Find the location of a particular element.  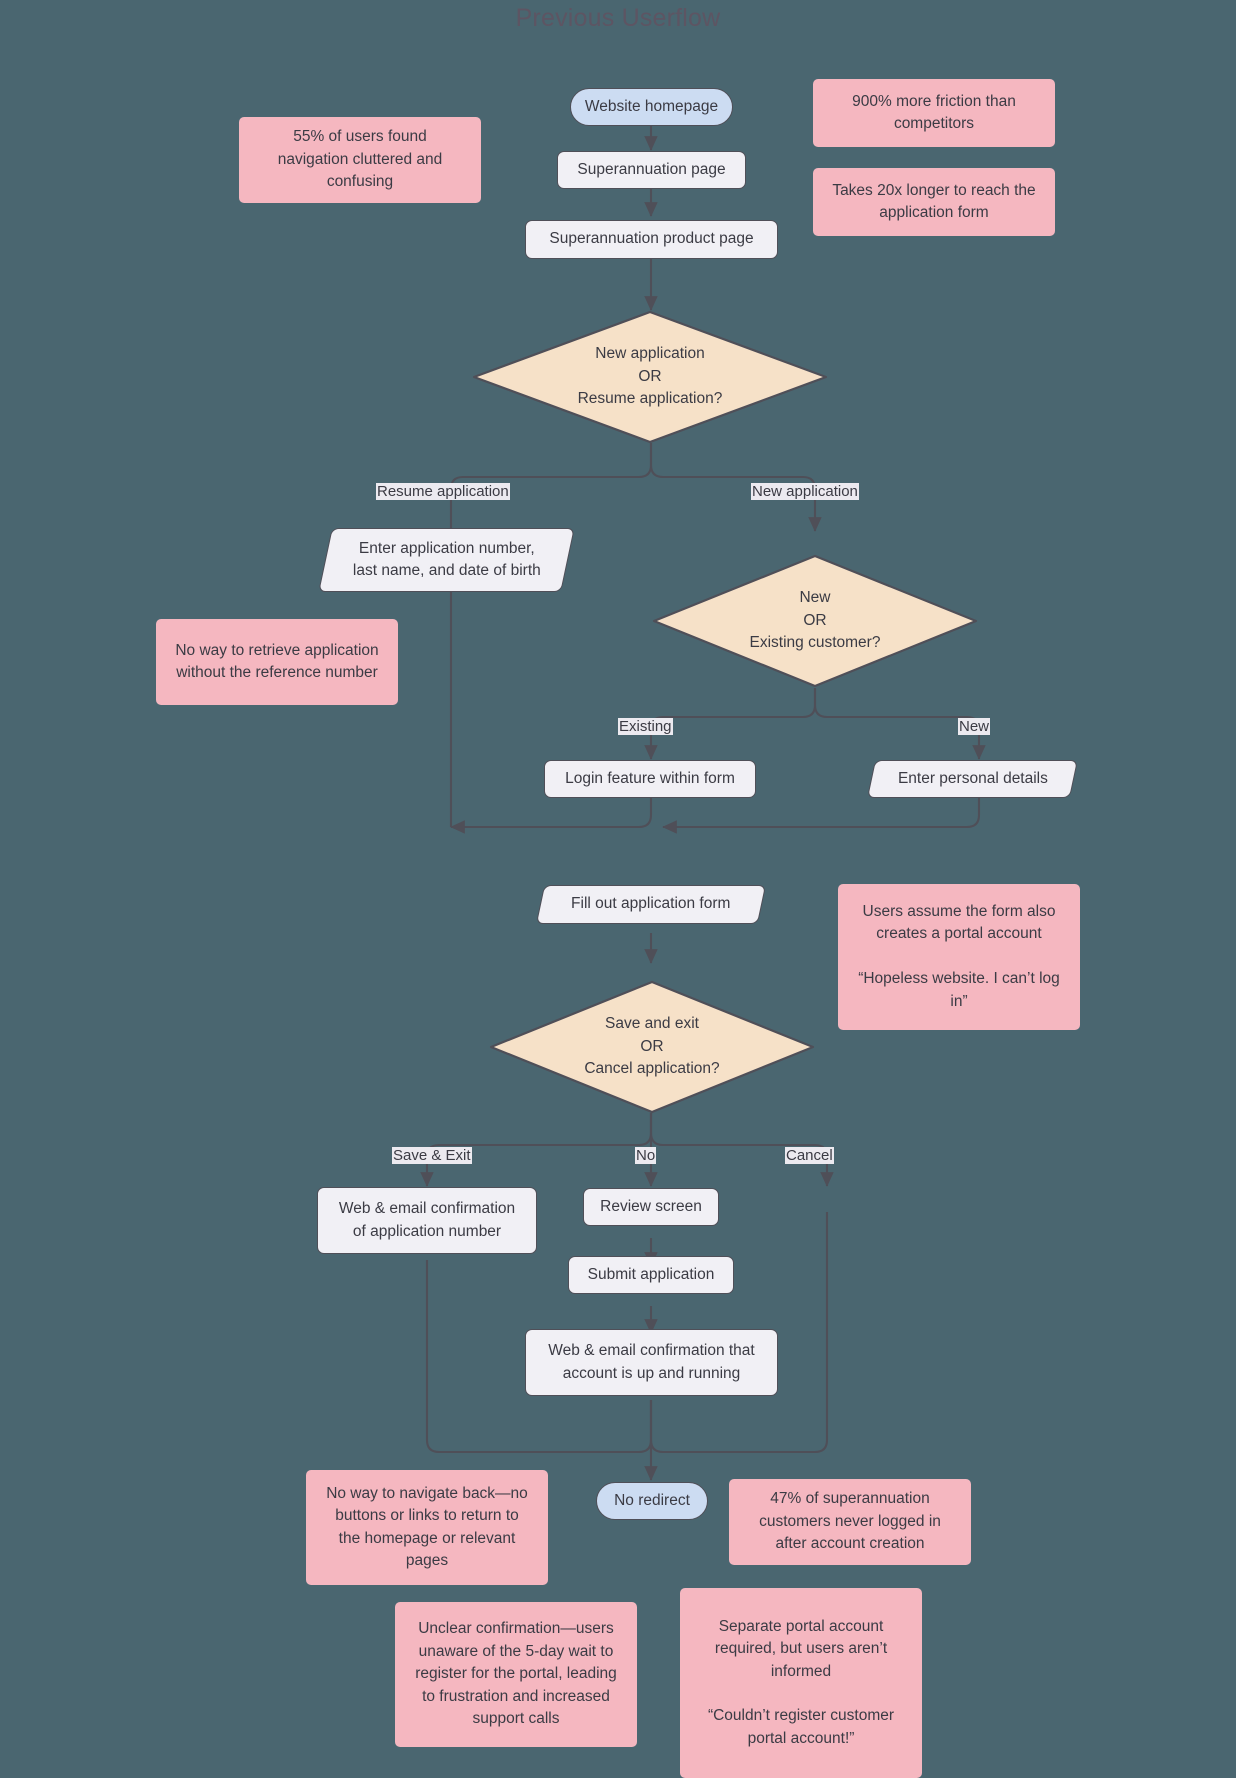

node-submit-application: Submit application is located at coordinates (651, 1275).